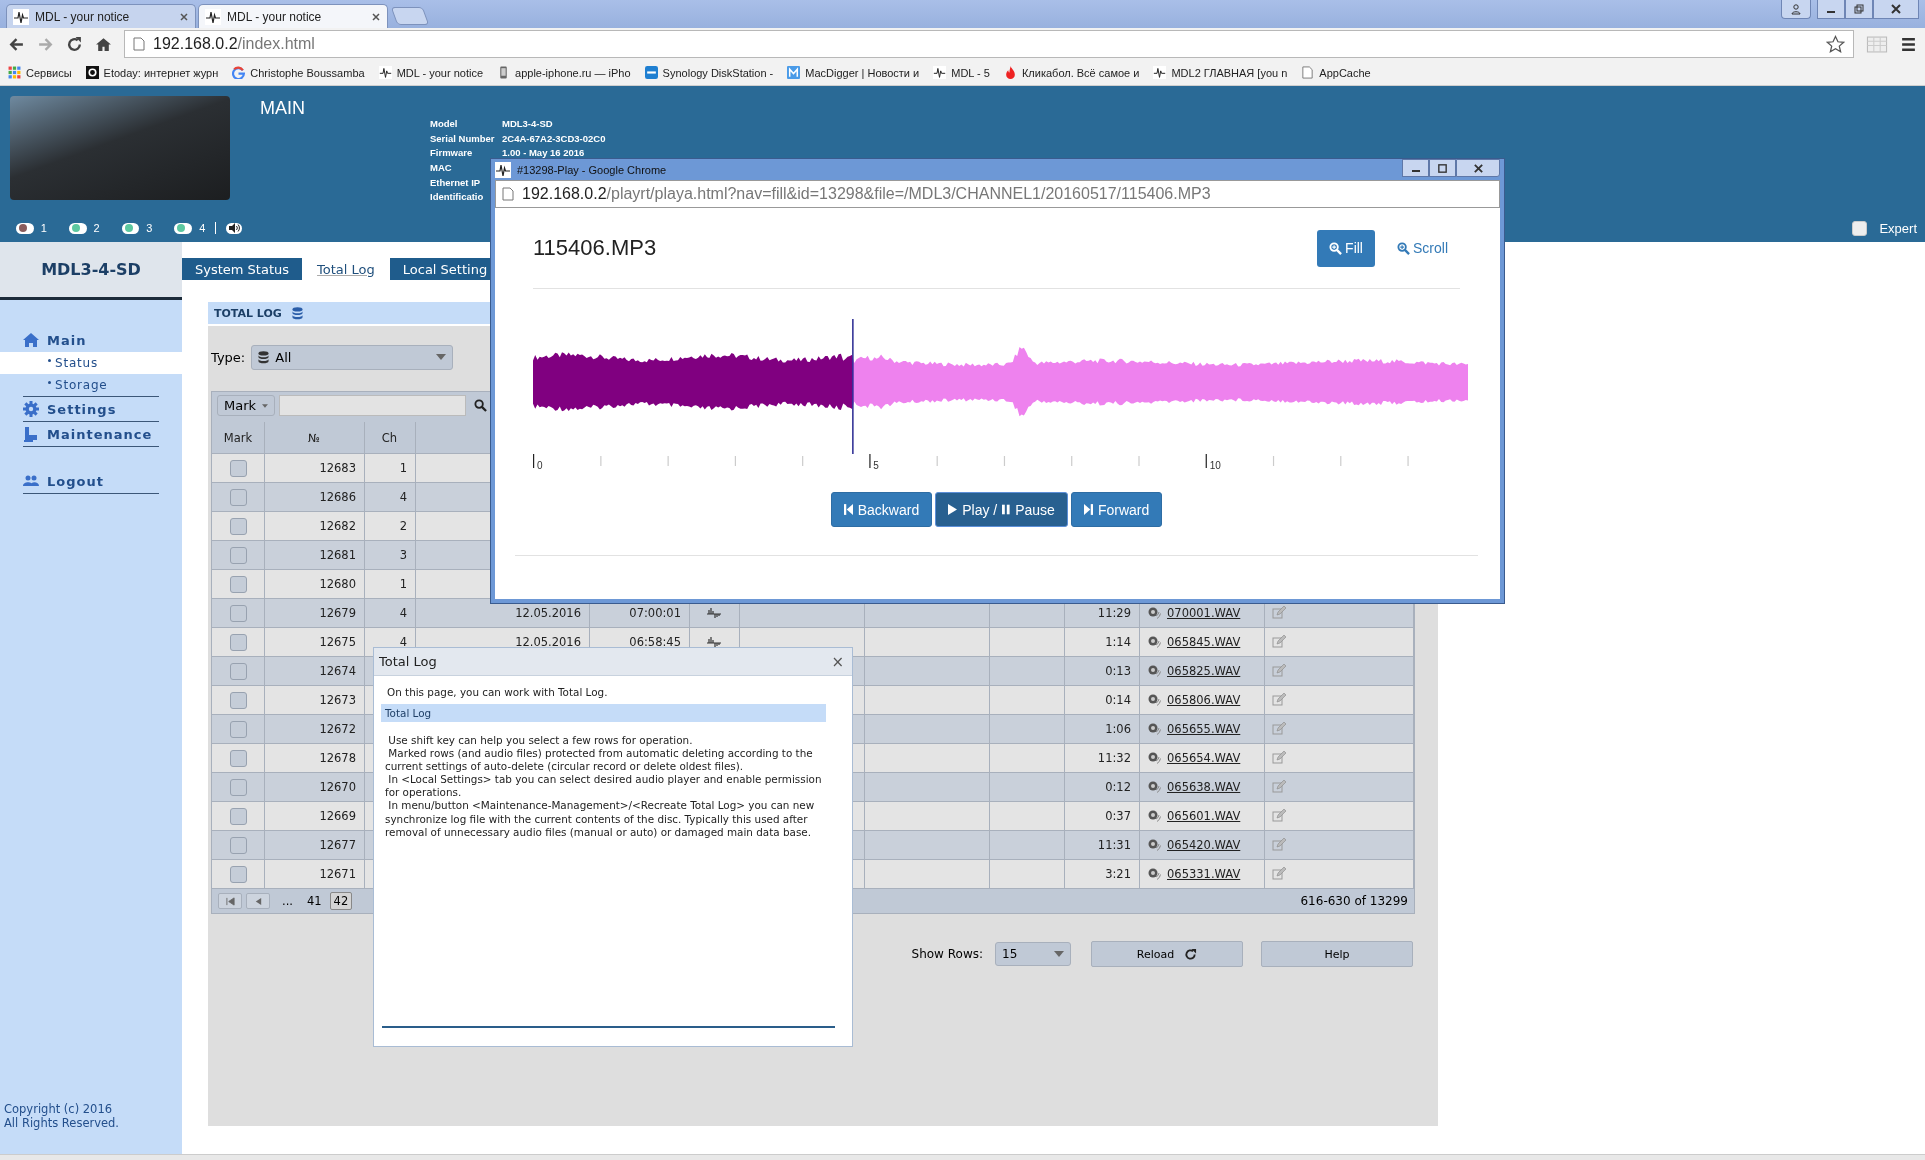 The height and width of the screenshot is (1160, 1925). I want to click on bookmark-link: Etoday: интернет журн, so click(152, 72).